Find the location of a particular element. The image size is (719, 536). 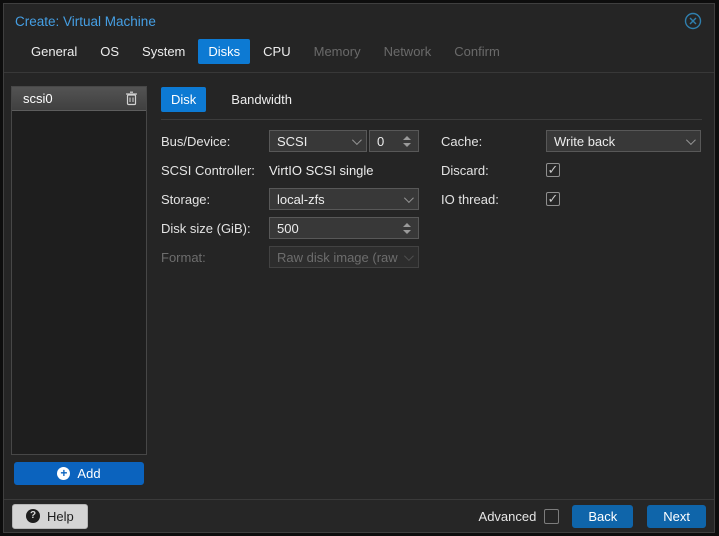

plus-circle-icon: + is located at coordinates (64, 474).